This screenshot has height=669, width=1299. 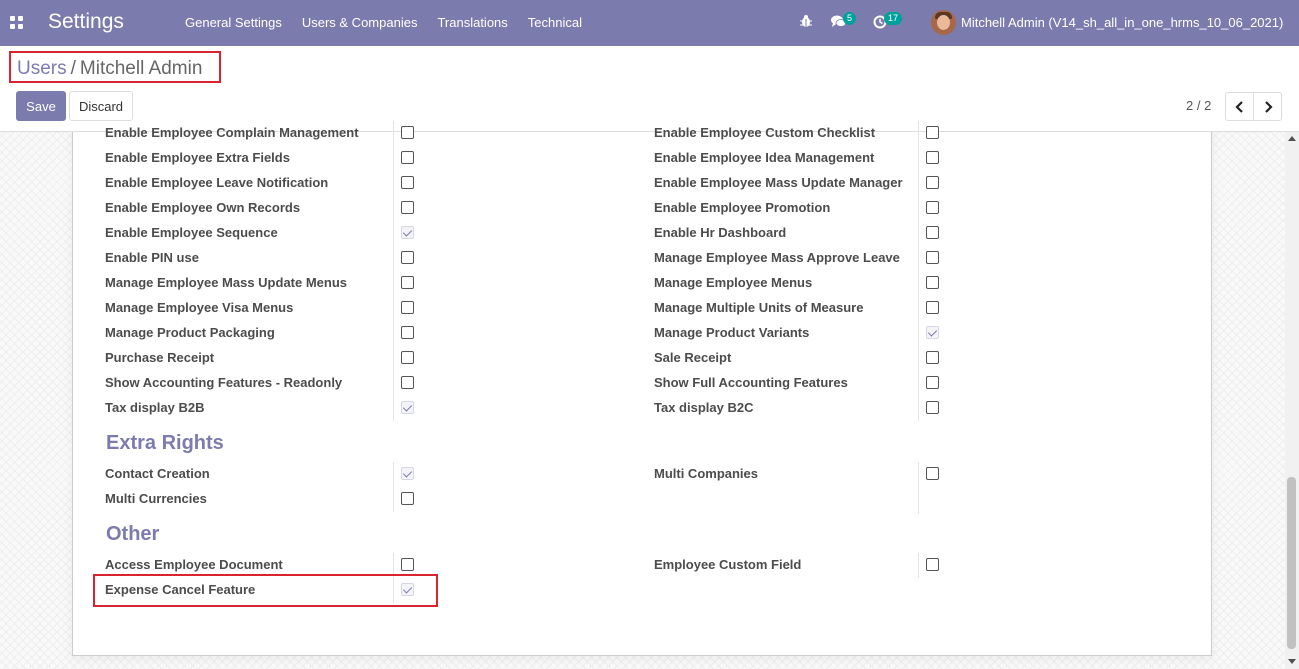 What do you see at coordinates (16, 22) in the screenshot?
I see `apps-icon` at bounding box center [16, 22].